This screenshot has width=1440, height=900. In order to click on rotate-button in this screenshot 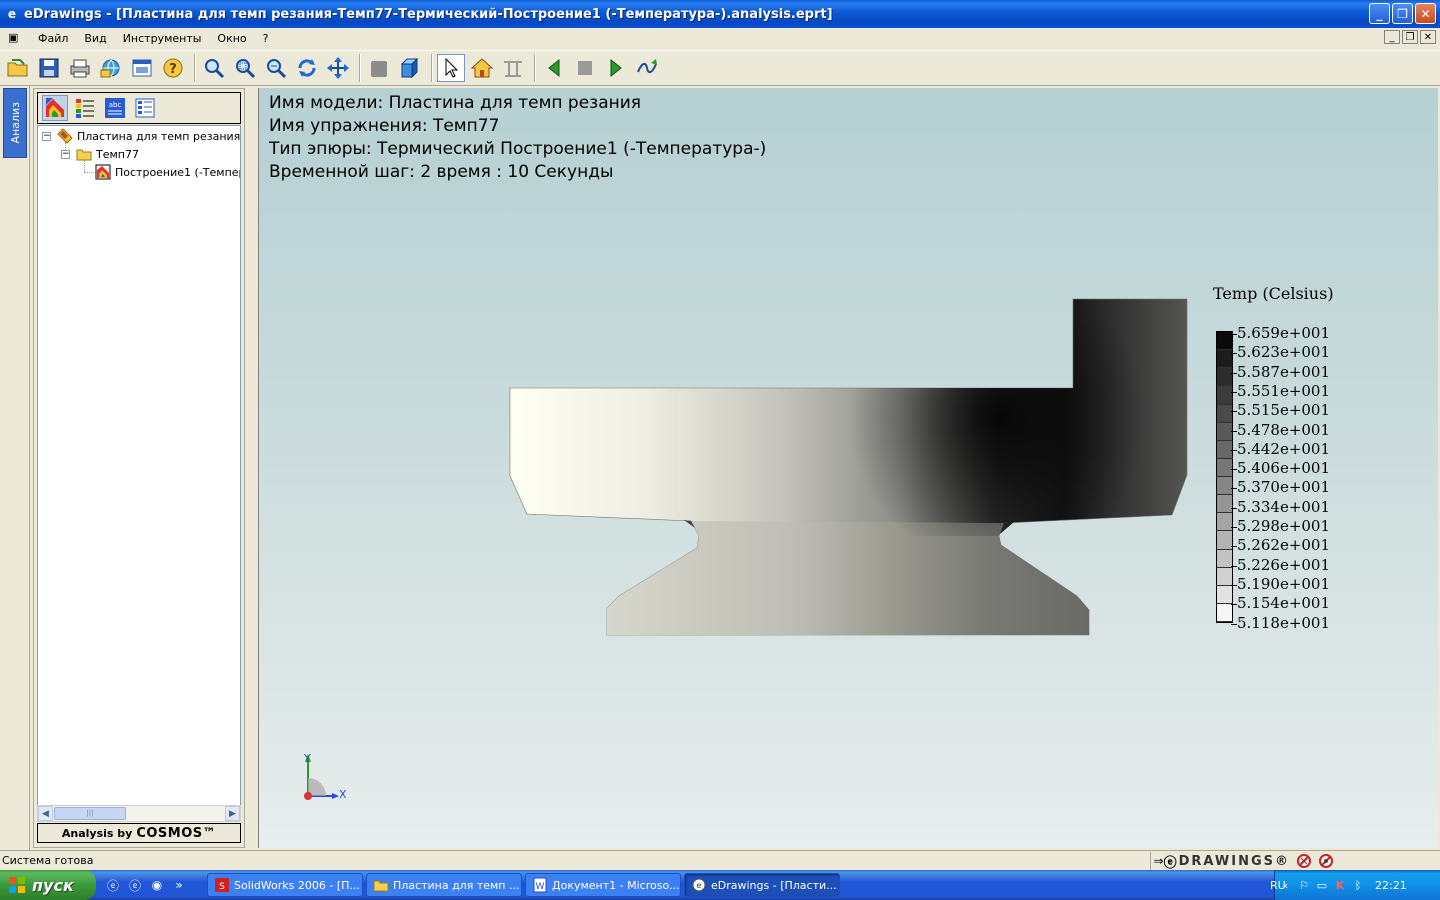, I will do `click(307, 68)`.